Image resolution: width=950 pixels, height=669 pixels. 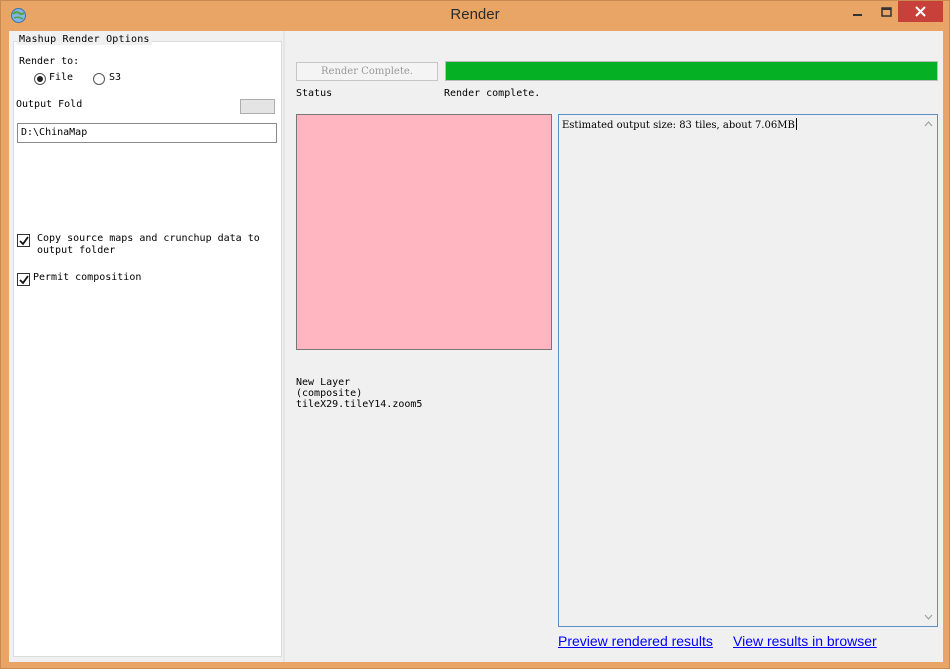 What do you see at coordinates (329, 393) in the screenshot?
I see `layer-type: (composite)` at bounding box center [329, 393].